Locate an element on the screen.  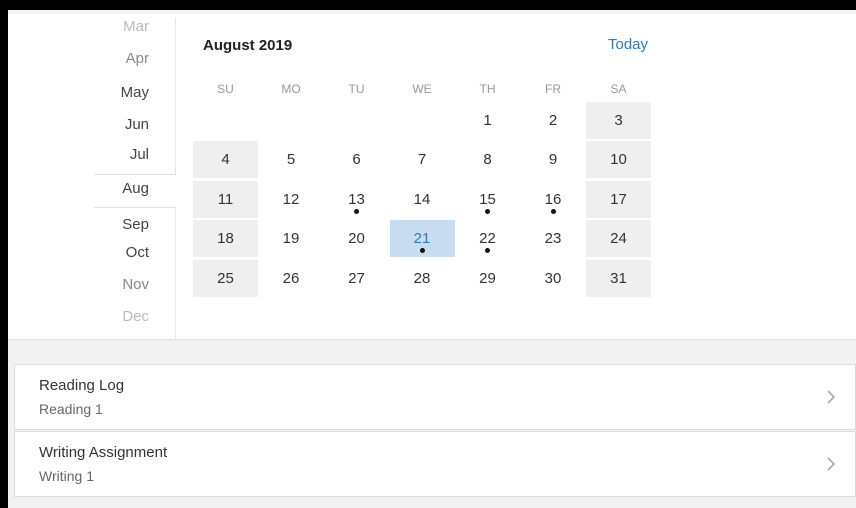
day-24: 24 is located at coordinates (618, 239).